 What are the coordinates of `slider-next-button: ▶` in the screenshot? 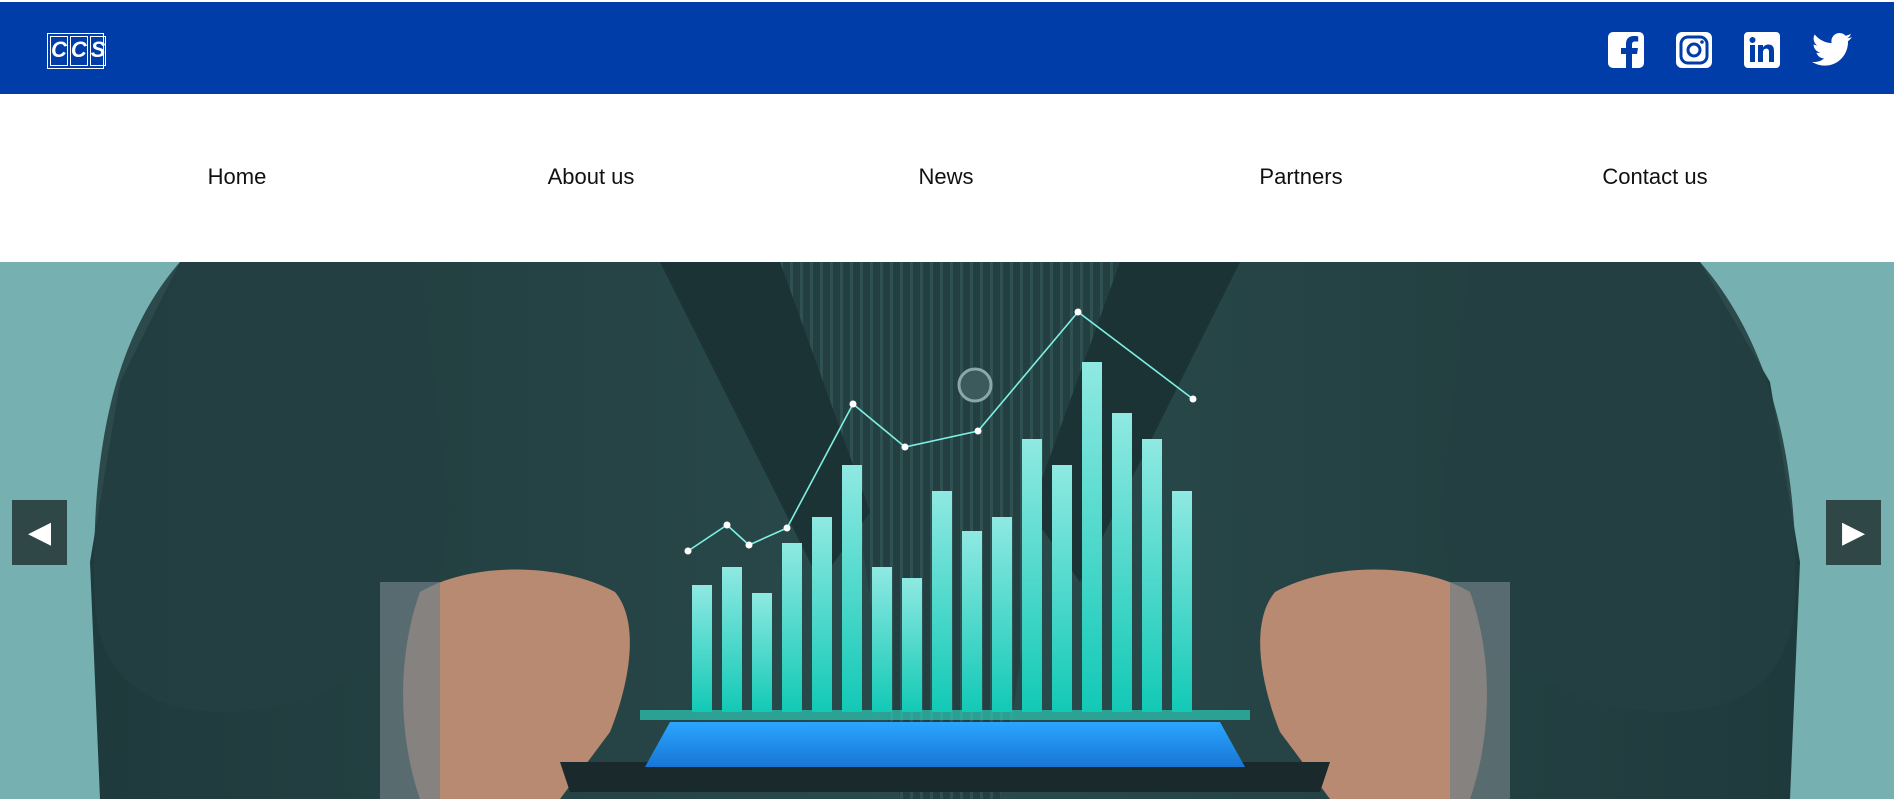 It's located at (1853, 532).